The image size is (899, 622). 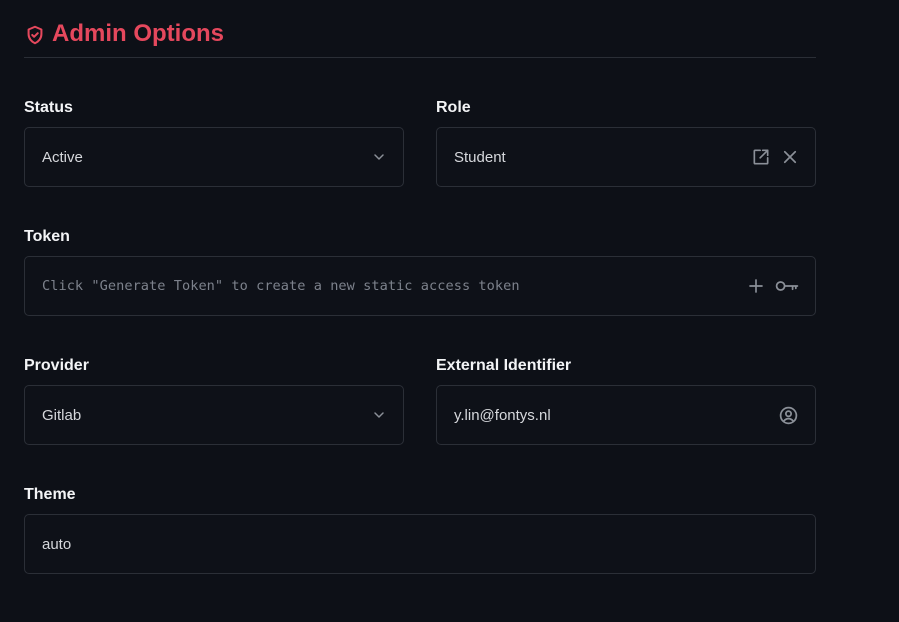 I want to click on key-icon, so click(x=787, y=286).